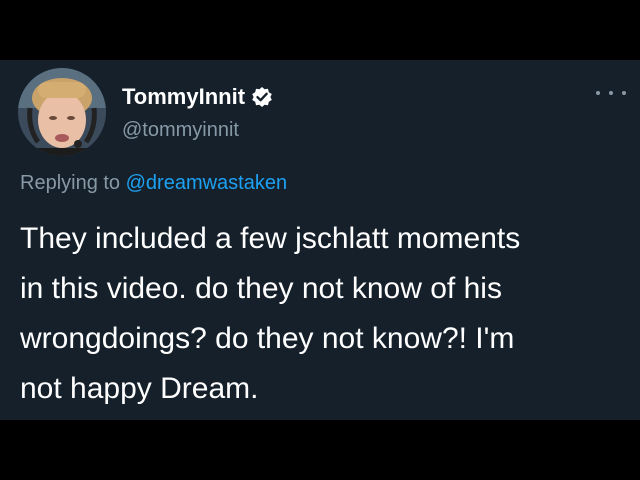 The width and height of the screenshot is (640, 480). What do you see at coordinates (73, 183) in the screenshot?
I see `replying-to-label: Replying to` at bounding box center [73, 183].